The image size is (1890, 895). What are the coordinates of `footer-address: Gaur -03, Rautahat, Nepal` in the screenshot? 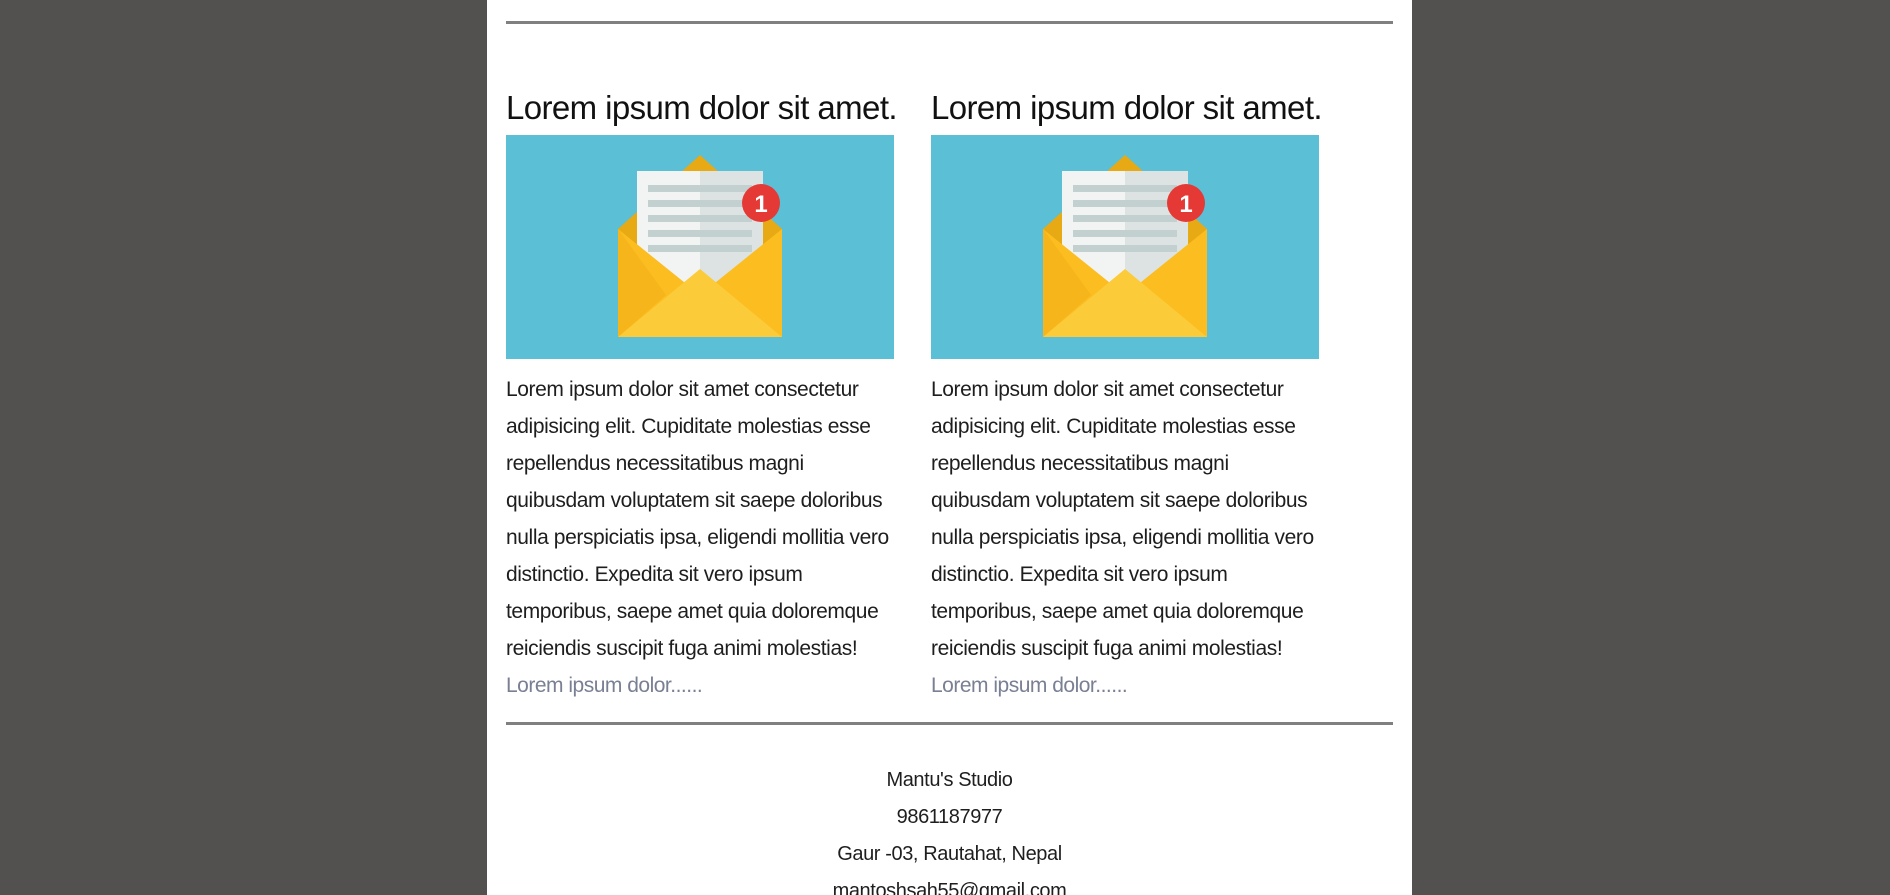 It's located at (949, 854).